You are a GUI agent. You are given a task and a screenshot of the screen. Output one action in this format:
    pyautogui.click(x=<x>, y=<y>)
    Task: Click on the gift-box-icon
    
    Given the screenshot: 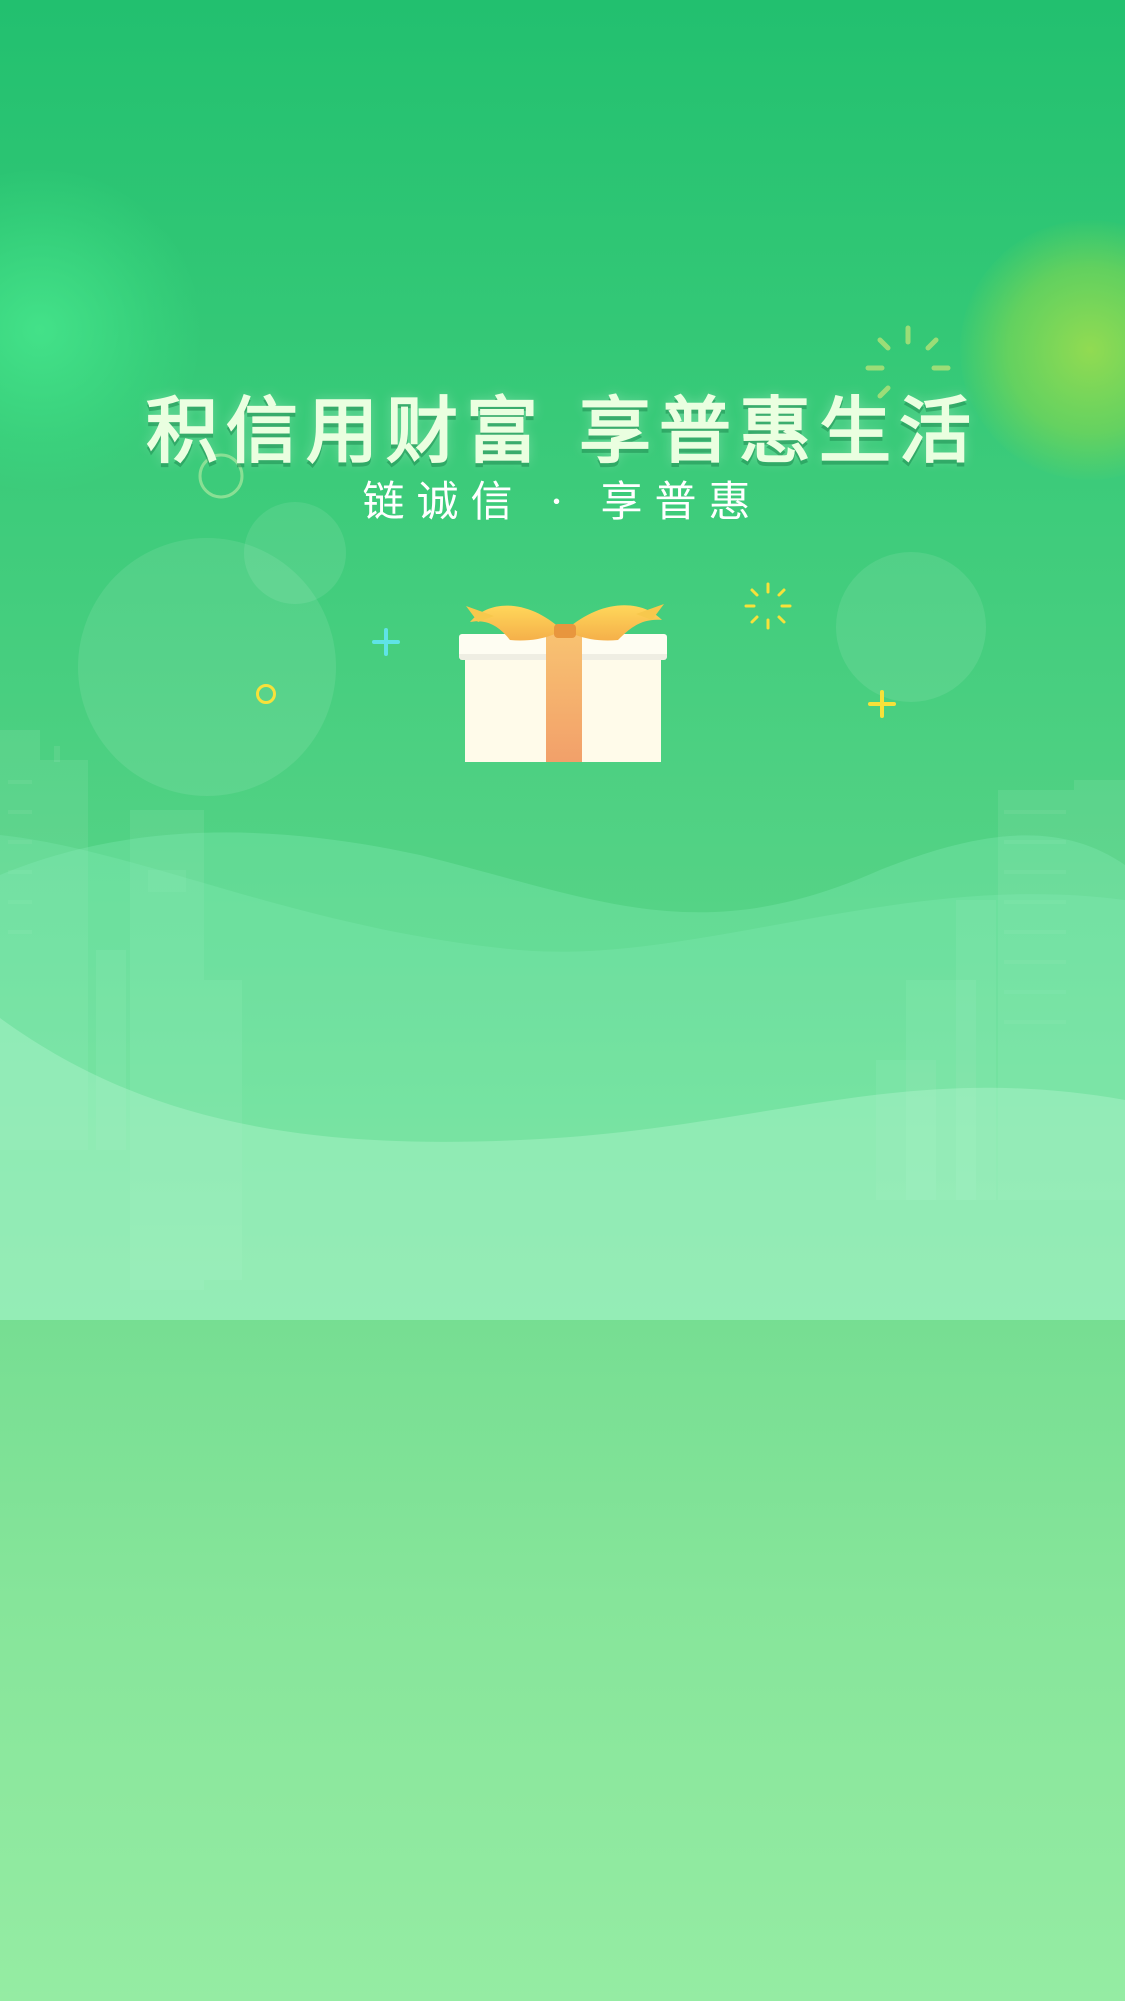 What is the action you would take?
    pyautogui.click(x=563, y=683)
    